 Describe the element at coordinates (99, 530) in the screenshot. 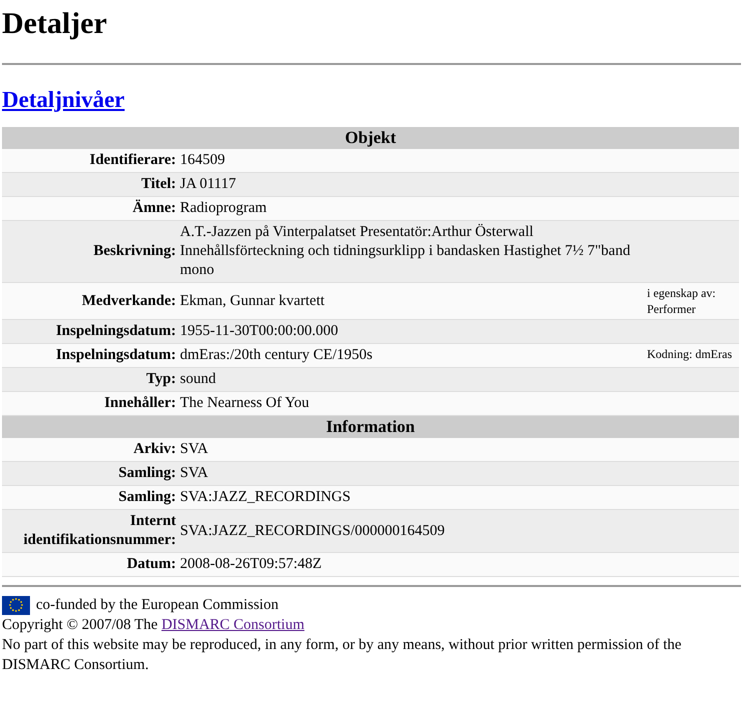

I see `field-label: Internt identifikationsnummer:` at that location.